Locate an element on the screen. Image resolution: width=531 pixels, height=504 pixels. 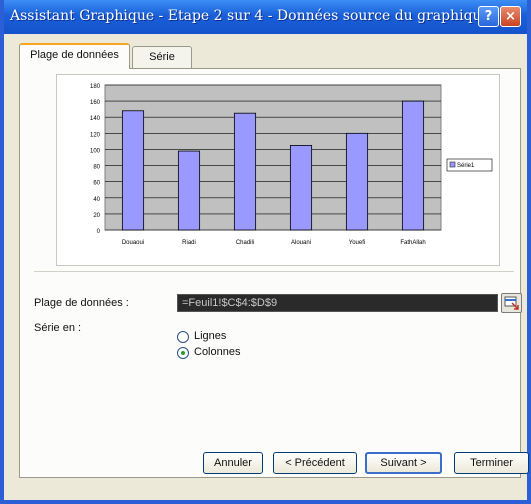
collapse-dialog-button is located at coordinates (511, 303).